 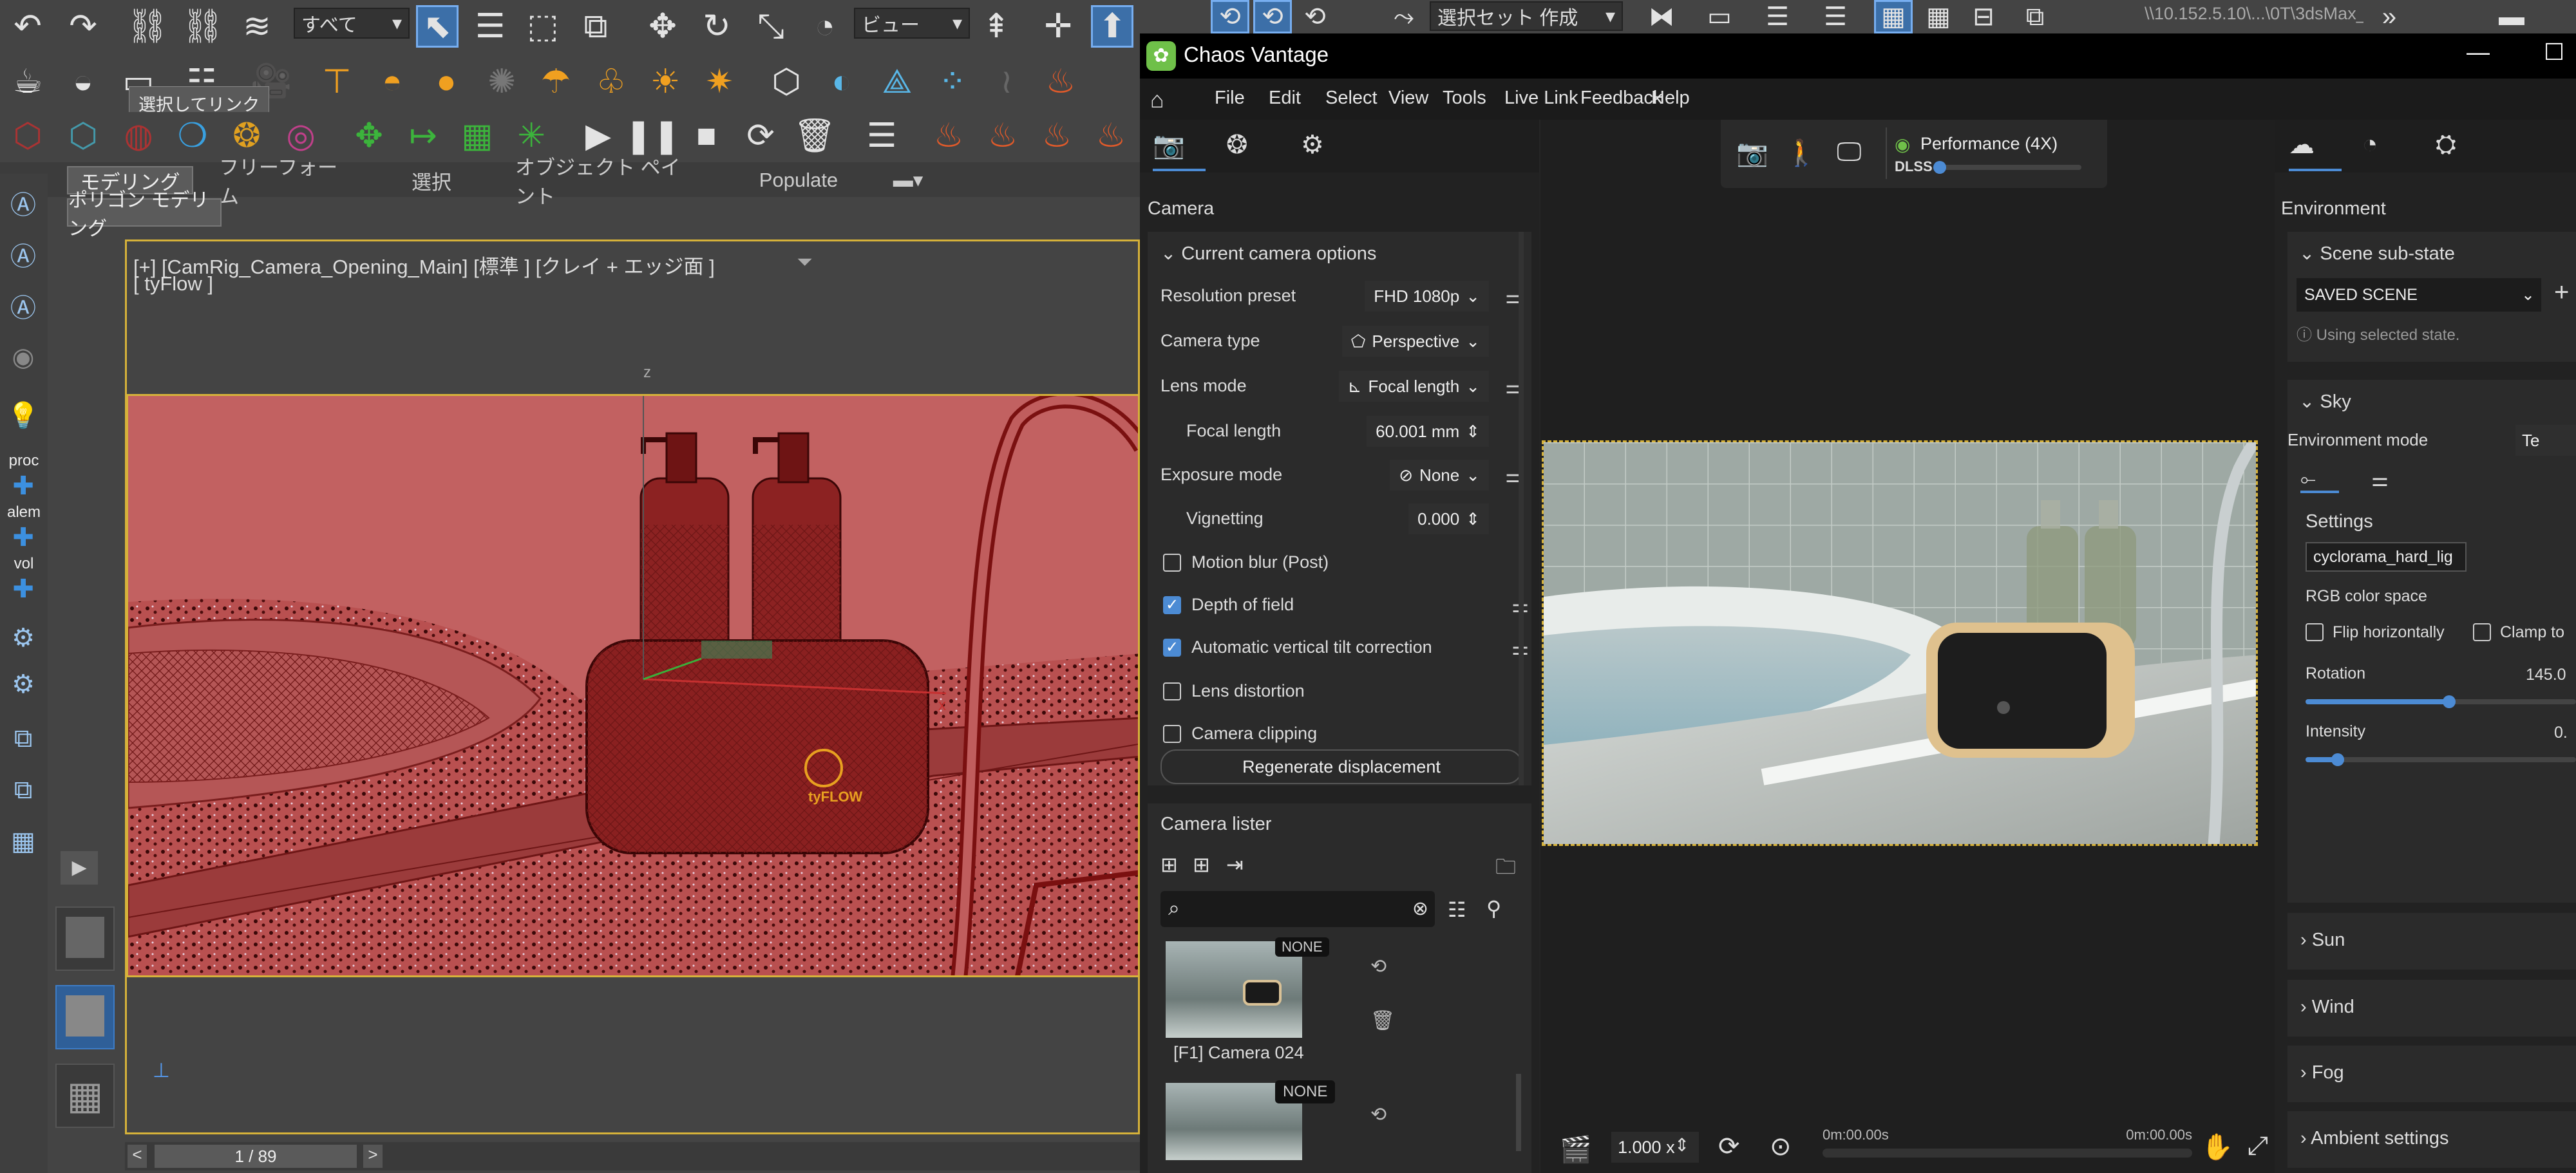 I want to click on sky-header: ⌄ Sky, so click(x=2325, y=402).